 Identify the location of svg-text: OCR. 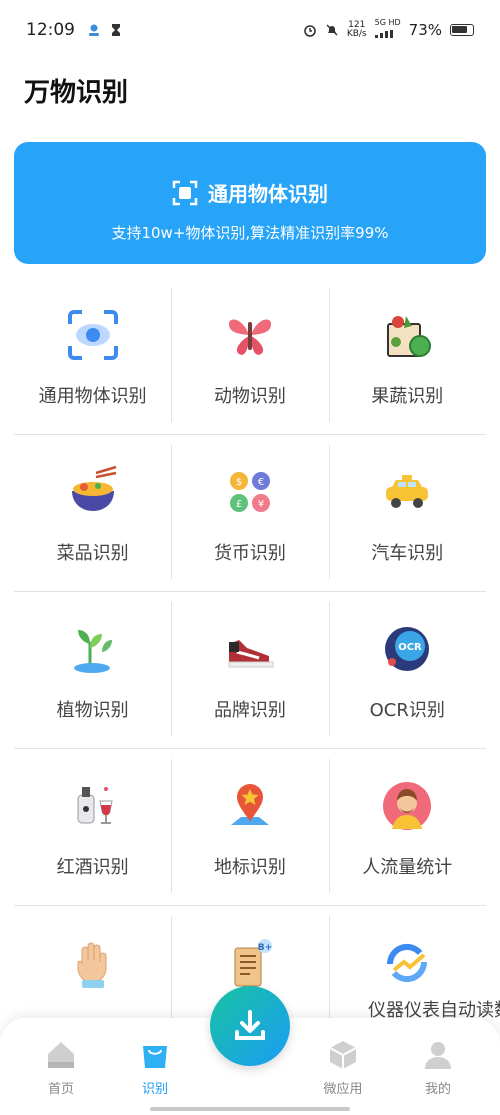
(410, 647).